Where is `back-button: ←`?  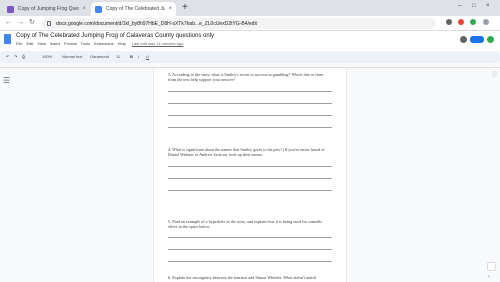
back-button: ← is located at coordinates (8, 23).